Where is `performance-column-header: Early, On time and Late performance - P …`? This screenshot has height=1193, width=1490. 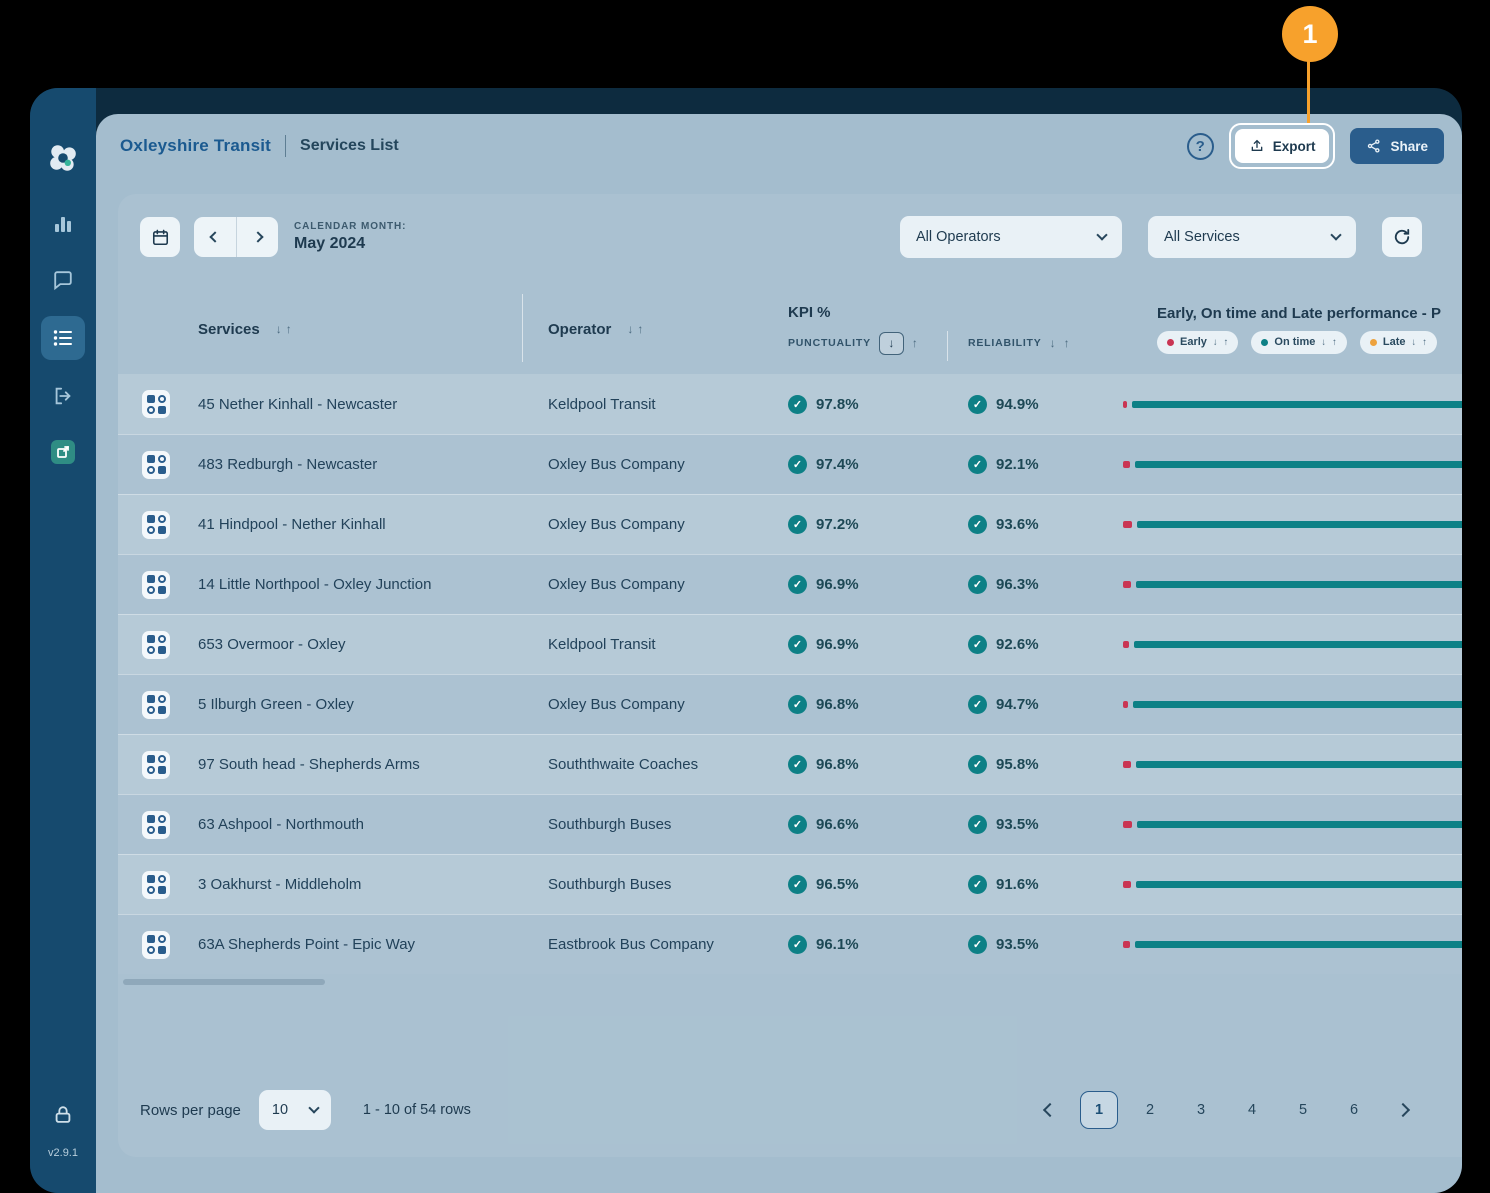 performance-column-header: Early, On time and Late performance - P … is located at coordinates (1292, 329).